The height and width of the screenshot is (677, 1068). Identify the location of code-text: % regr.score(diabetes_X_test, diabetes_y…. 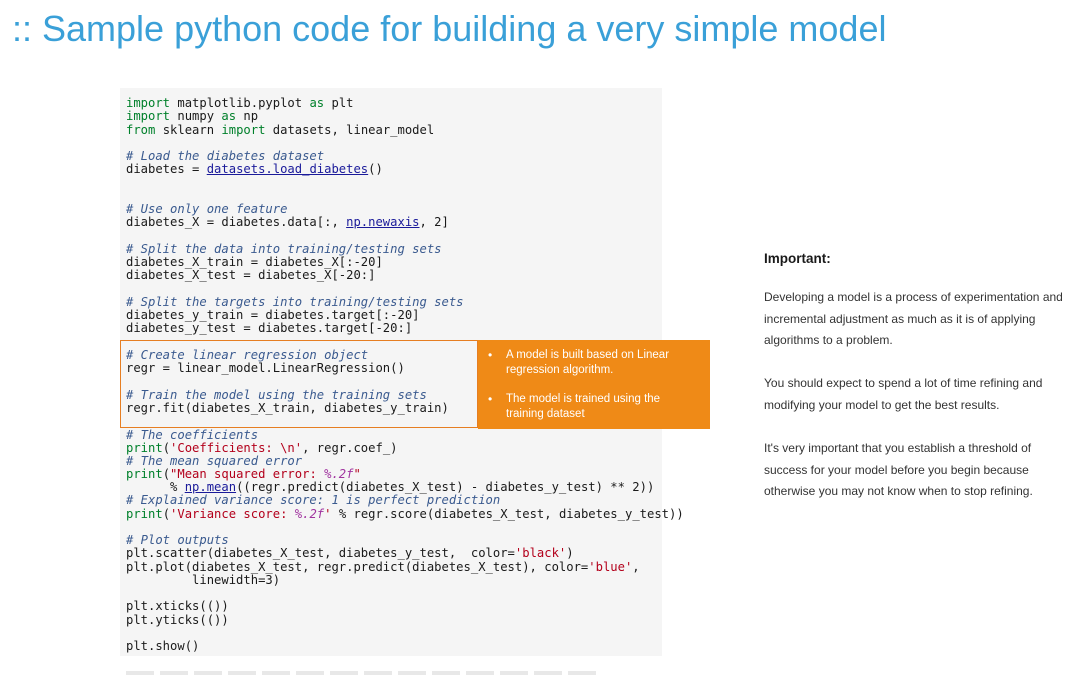
(507, 514).